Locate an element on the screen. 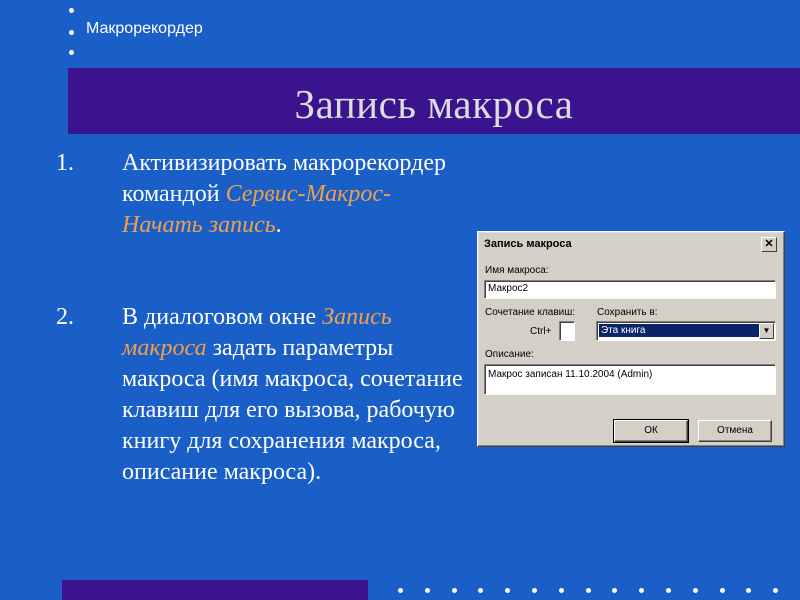 This screenshot has height=600, width=800. shortcut-label: Сочетание клавиш: is located at coordinates (530, 312).